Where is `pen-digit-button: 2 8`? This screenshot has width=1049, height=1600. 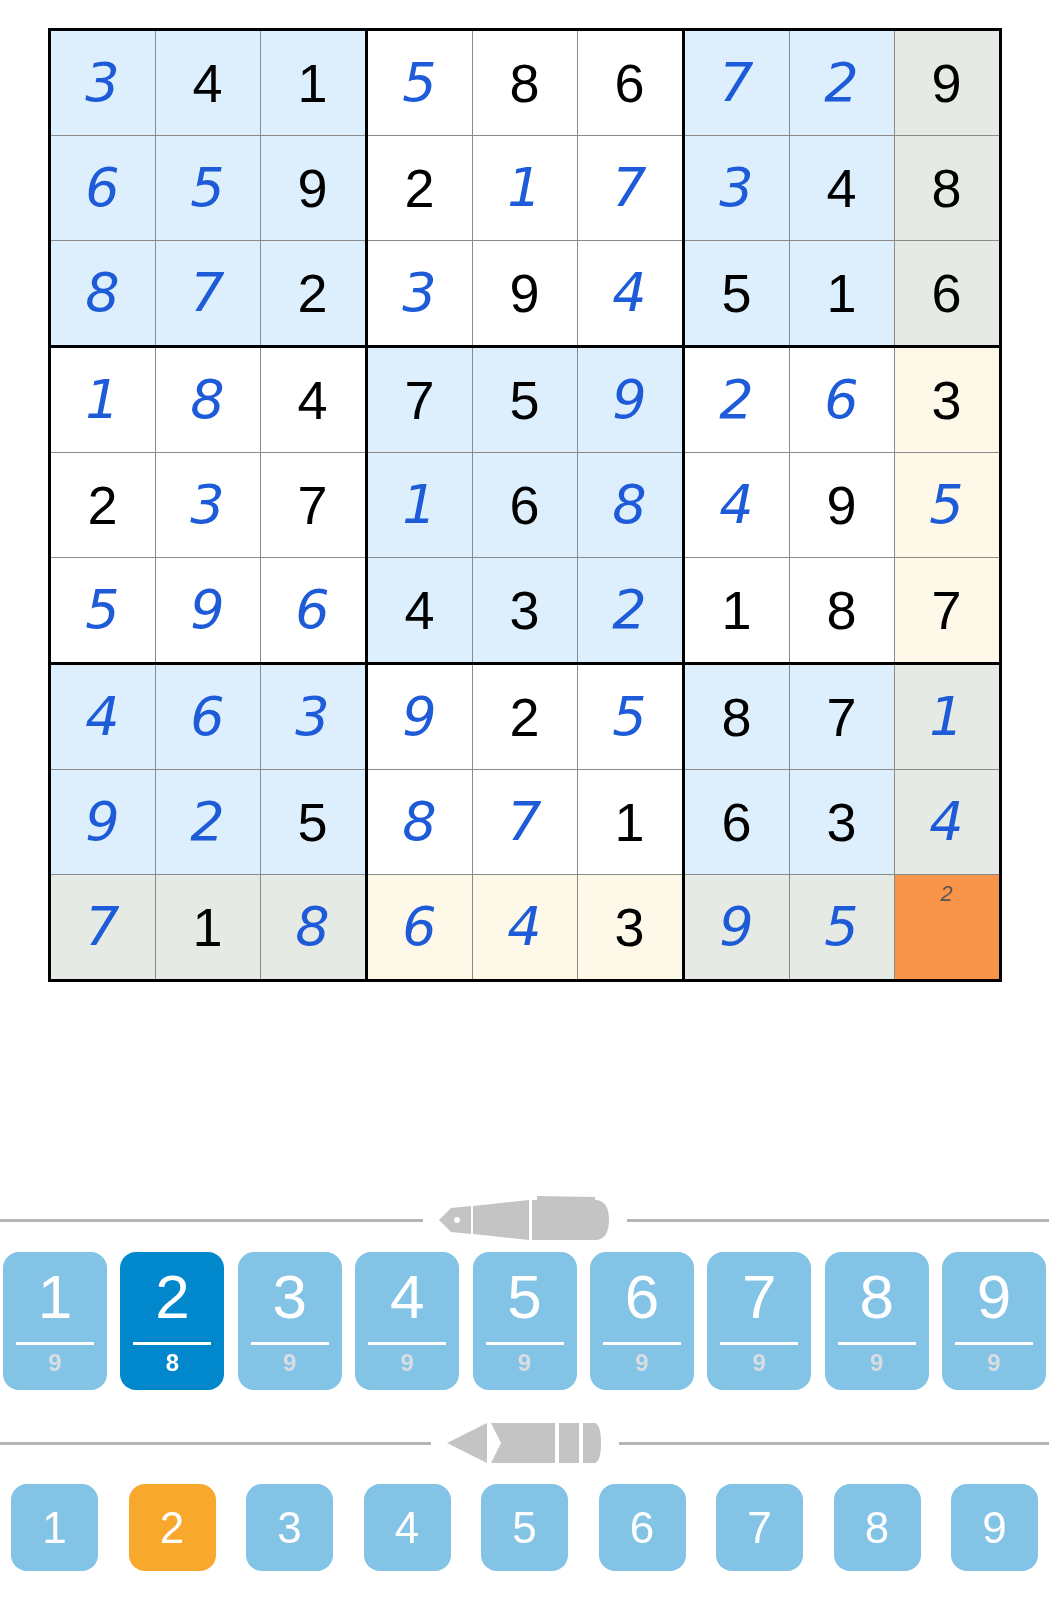
pen-digit-button: 2 8 is located at coordinates (172, 1321).